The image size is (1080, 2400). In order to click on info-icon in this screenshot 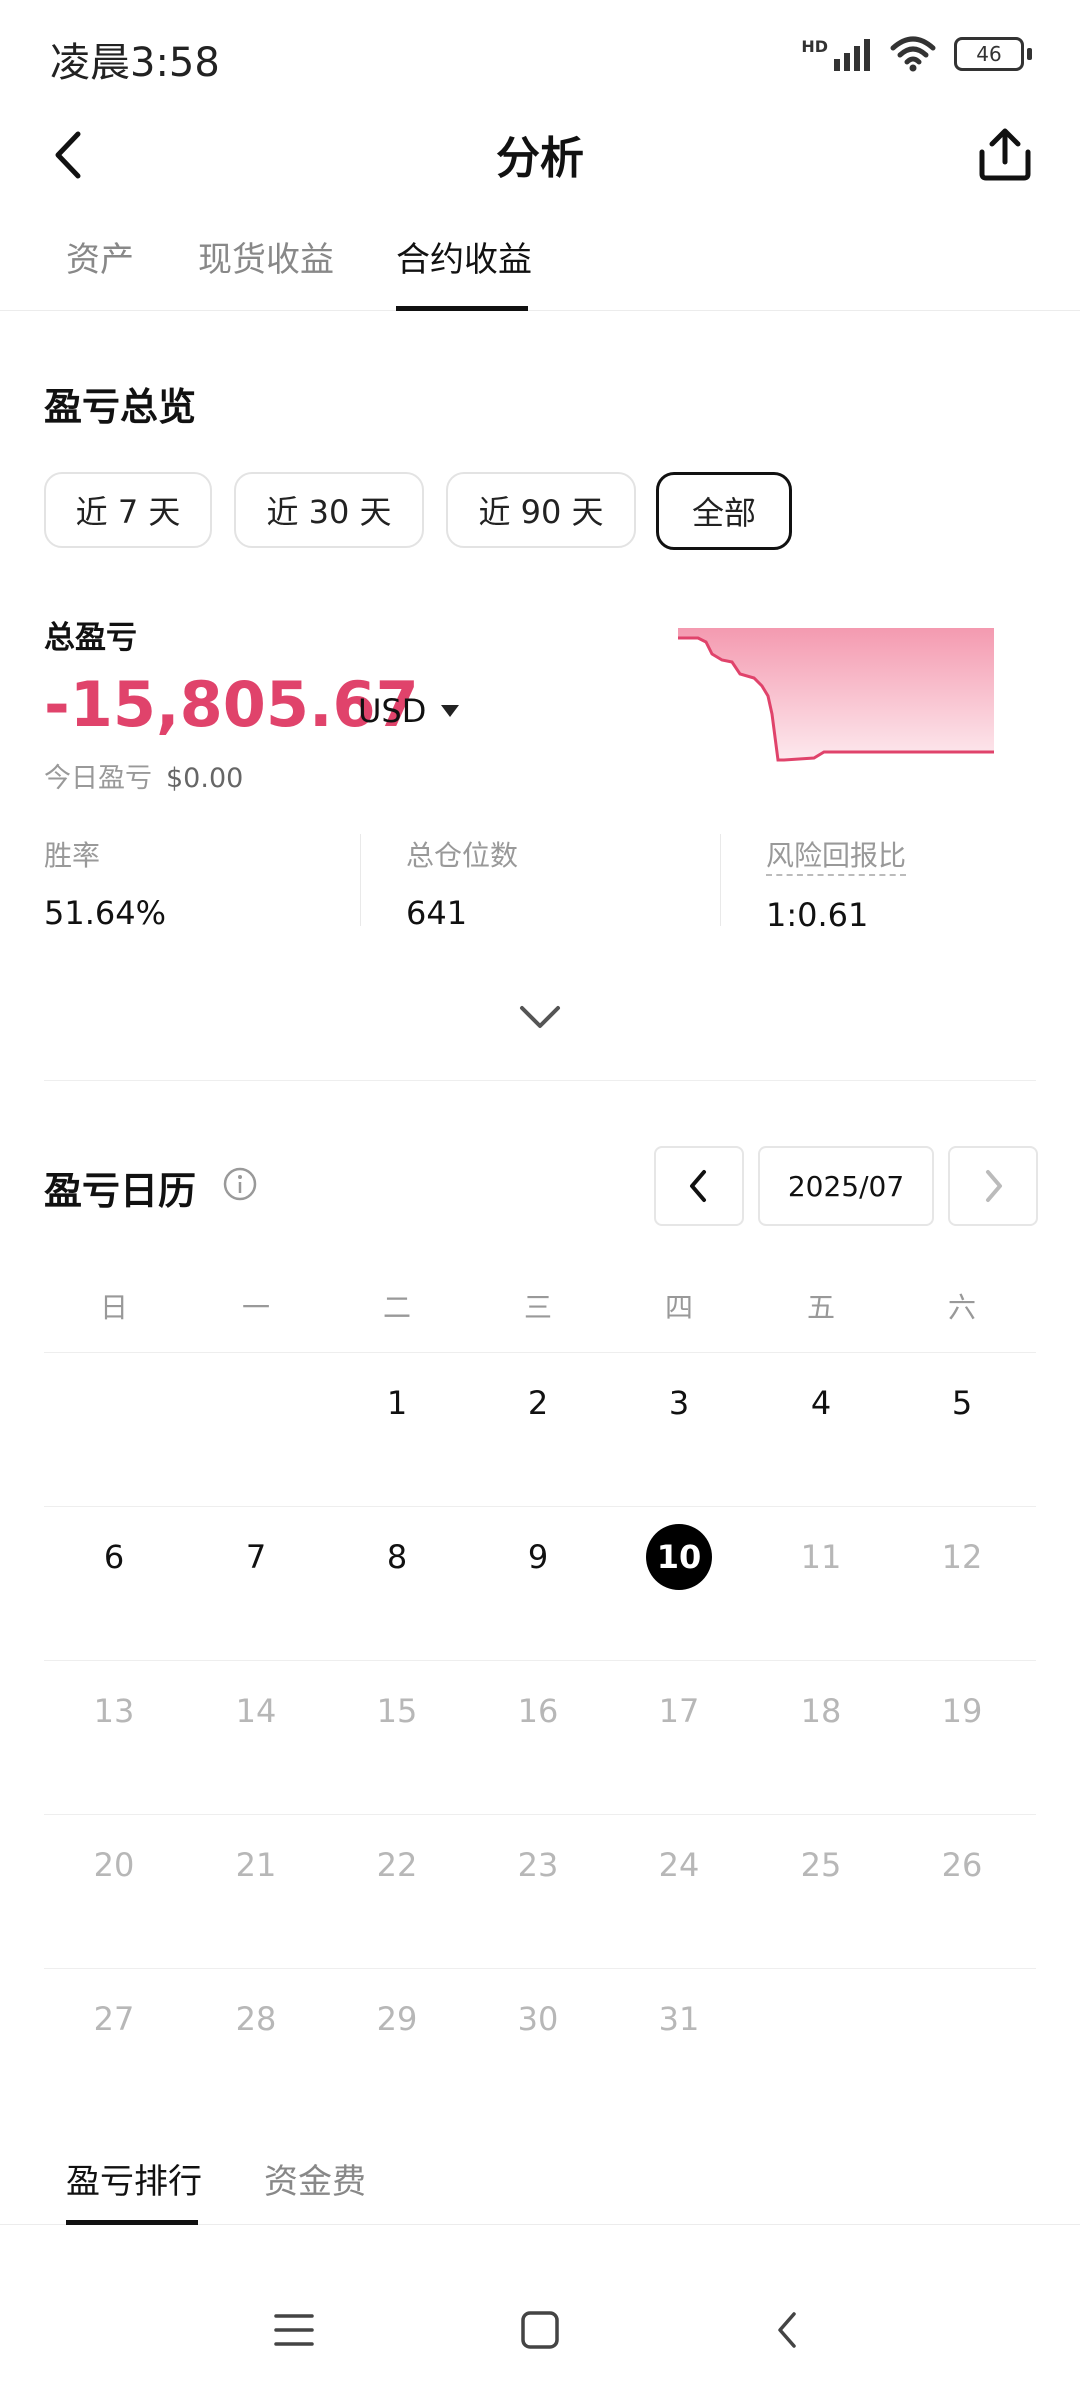, I will do `click(240, 1184)`.